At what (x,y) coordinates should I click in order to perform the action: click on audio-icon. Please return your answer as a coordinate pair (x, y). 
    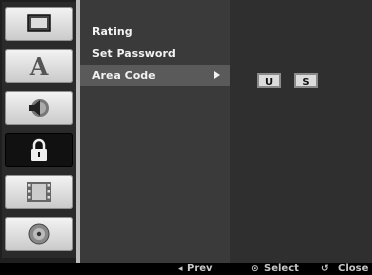
    Looking at the image, I should click on (39, 108).